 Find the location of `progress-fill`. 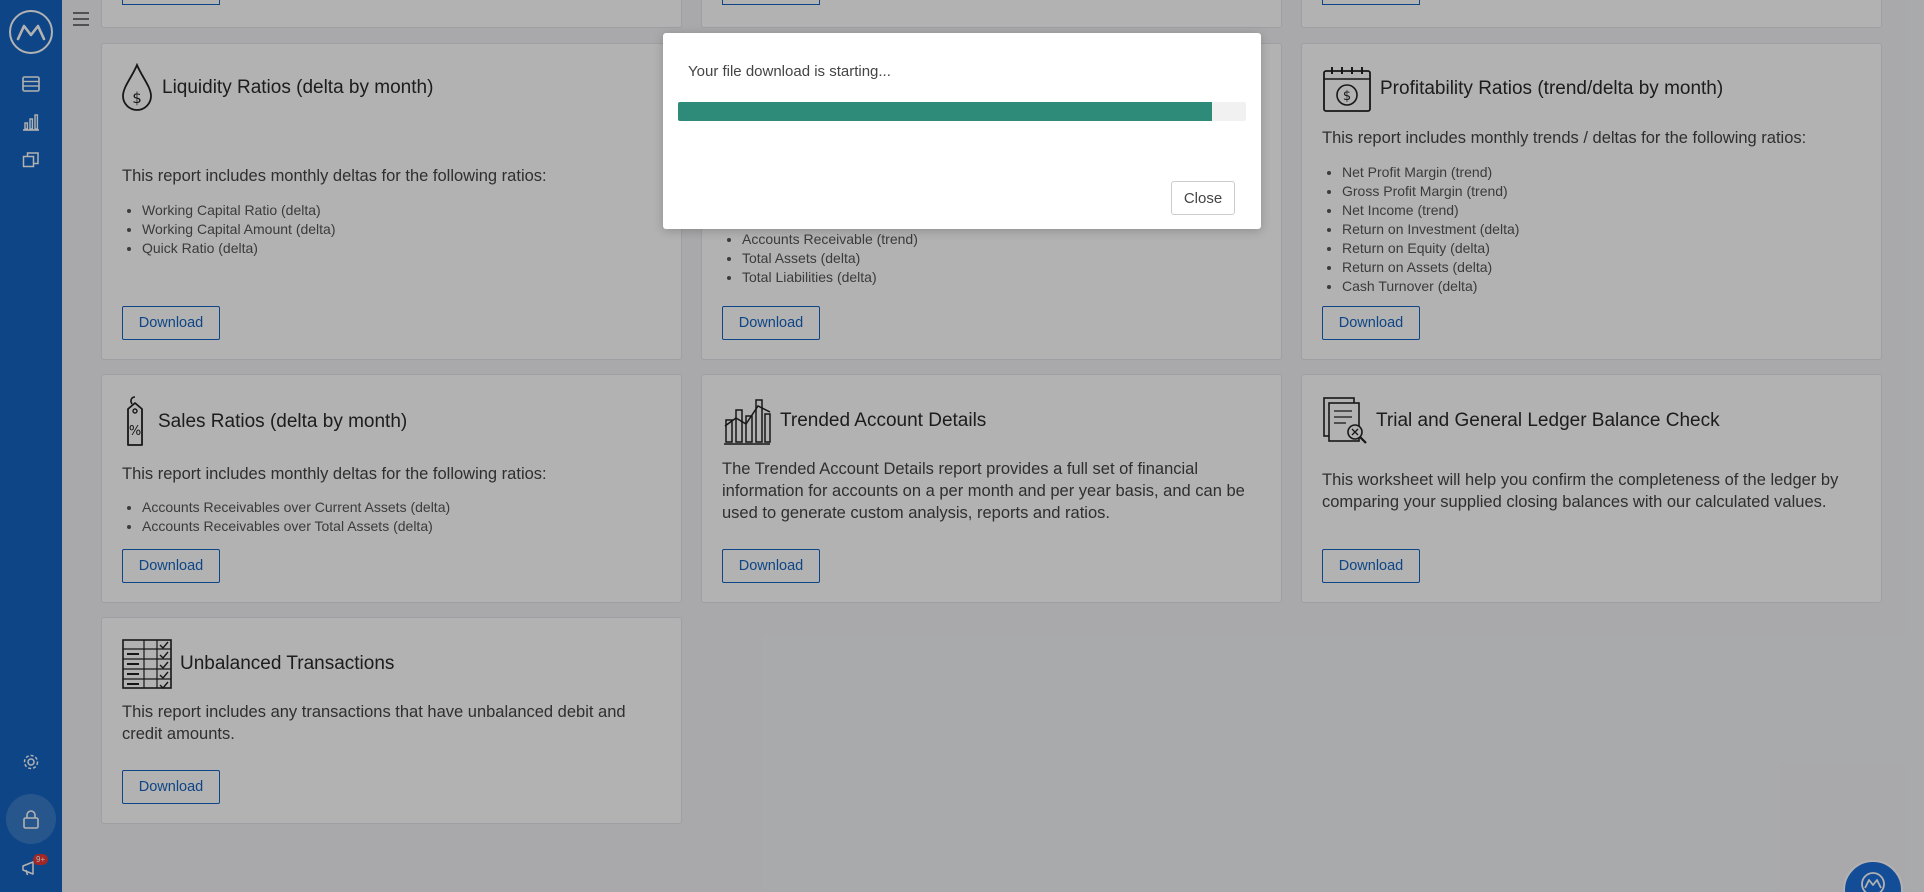

progress-fill is located at coordinates (945, 111).